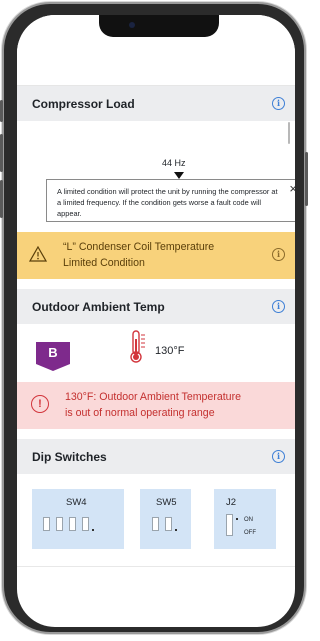 The width and height of the screenshot is (320, 641). What do you see at coordinates (250, 533) in the screenshot?
I see `j2-off-label: OFF` at bounding box center [250, 533].